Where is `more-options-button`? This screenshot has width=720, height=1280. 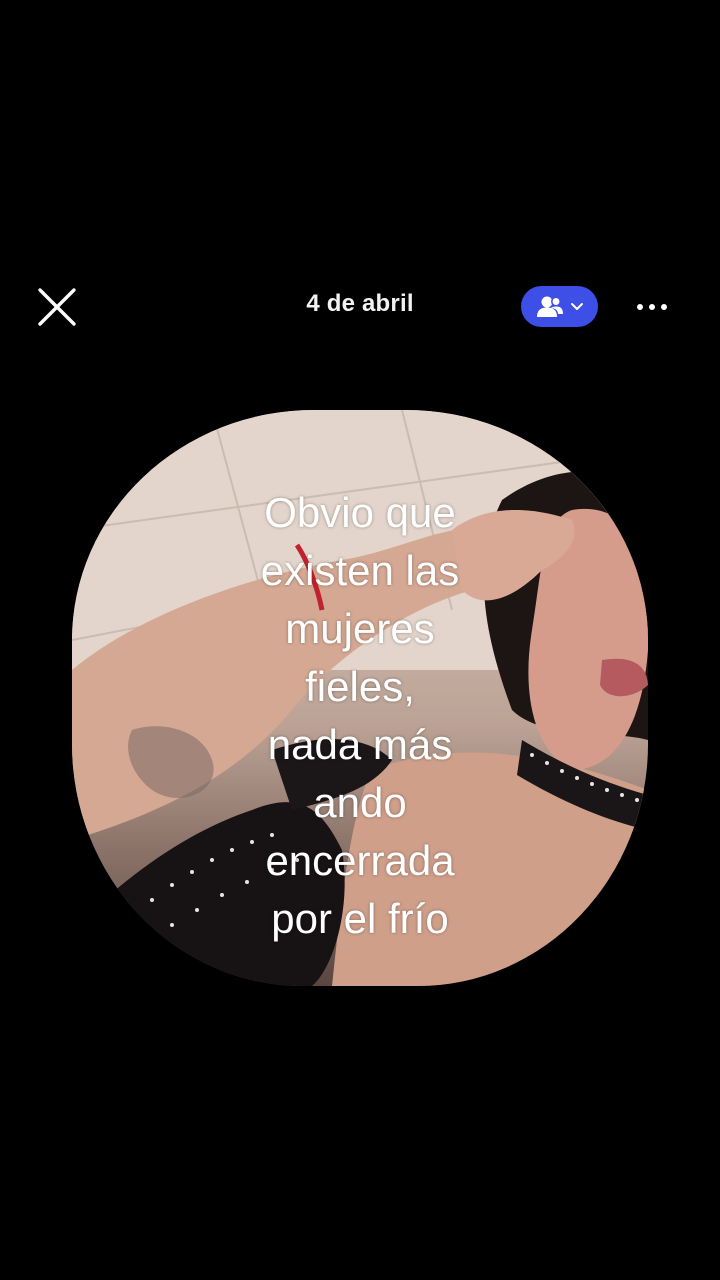 more-options-button is located at coordinates (652, 307).